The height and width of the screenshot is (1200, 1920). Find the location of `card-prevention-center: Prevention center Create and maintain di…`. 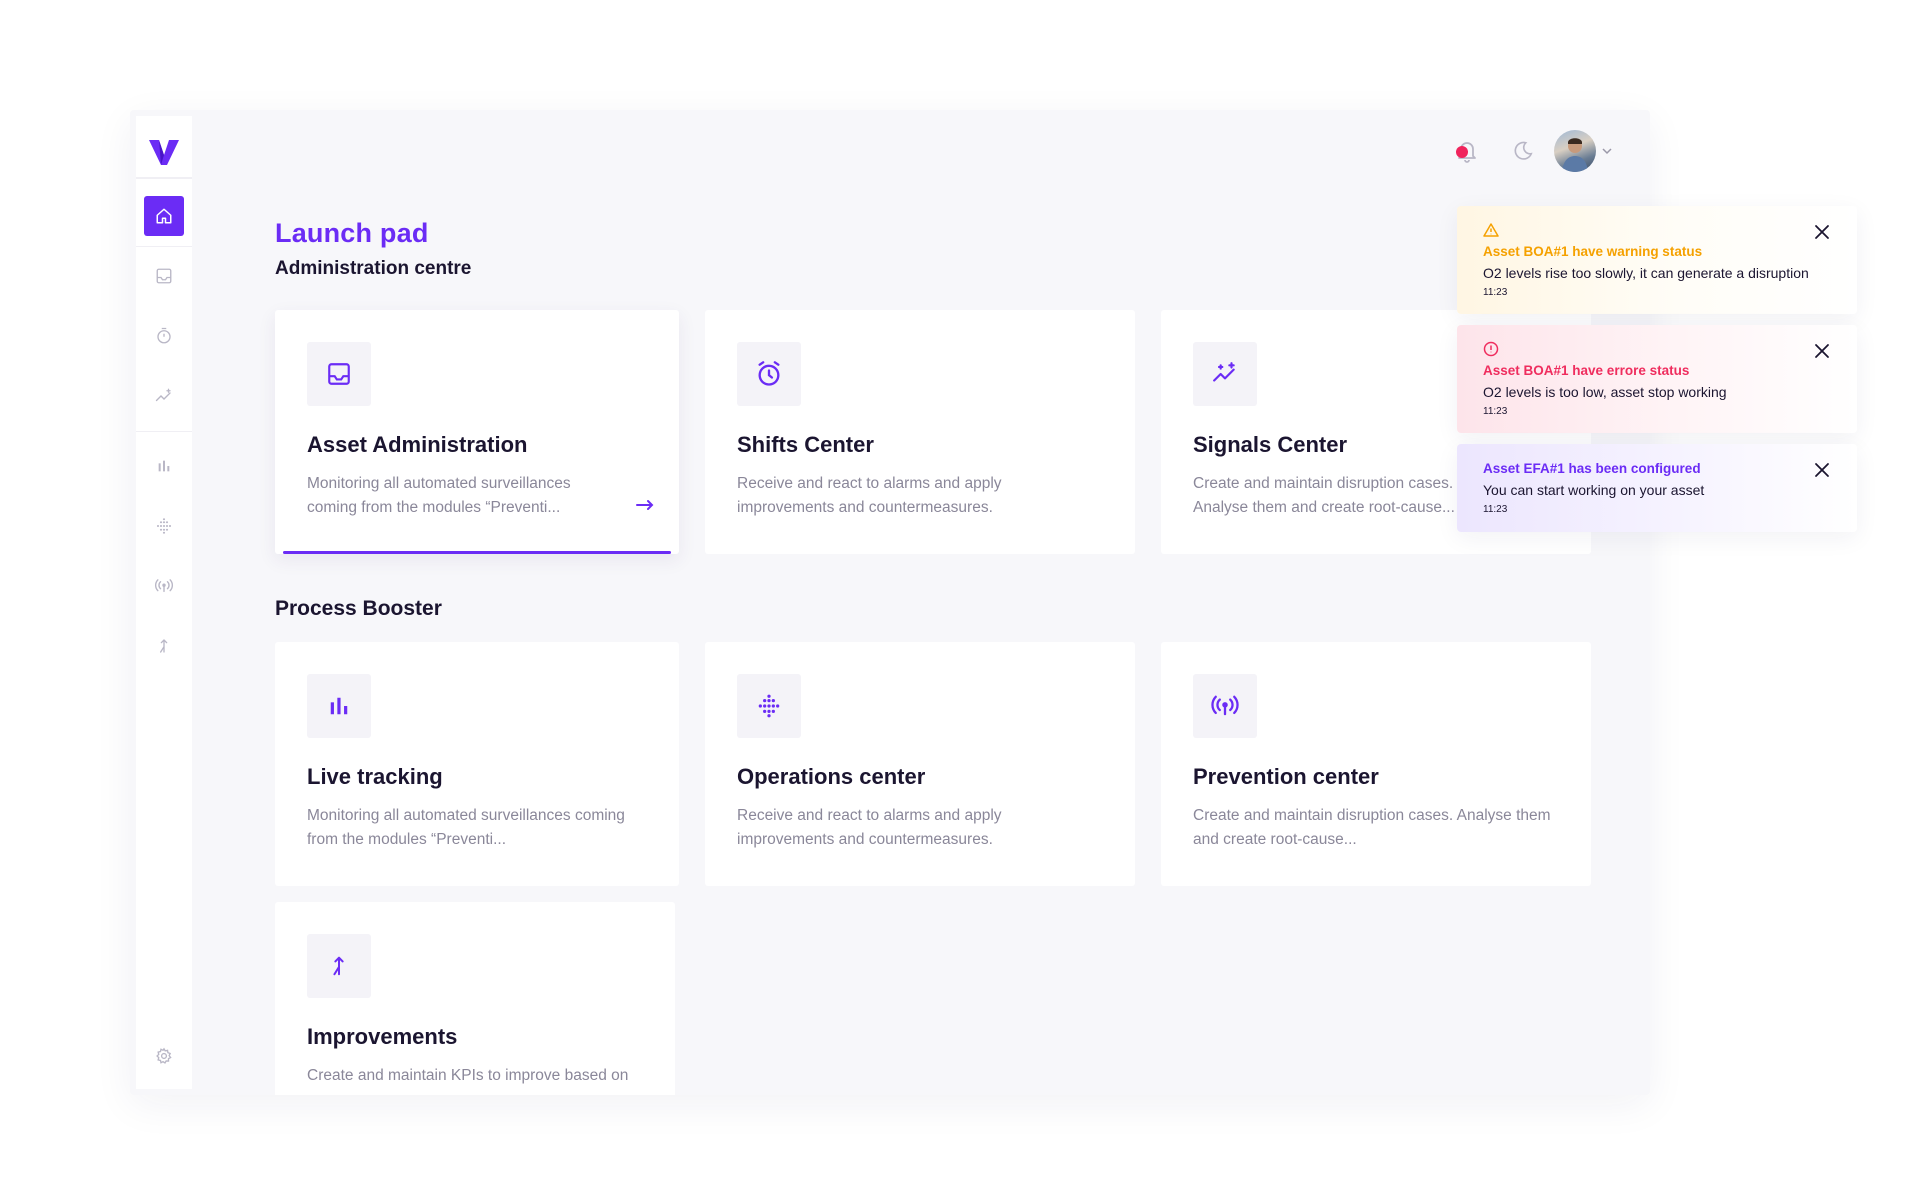

card-prevention-center: Prevention center Create and maintain di… is located at coordinates (1376, 764).